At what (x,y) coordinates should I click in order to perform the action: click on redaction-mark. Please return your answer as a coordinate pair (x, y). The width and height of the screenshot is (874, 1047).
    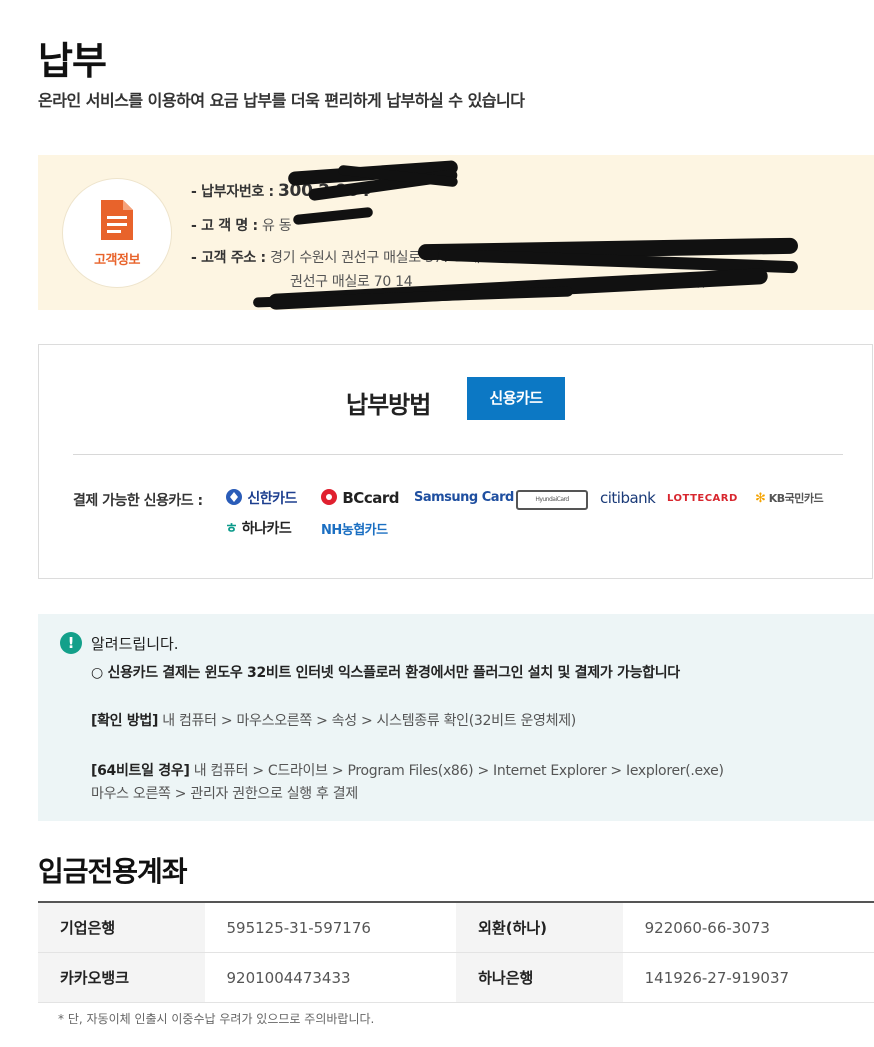
    Looking at the image, I should click on (333, 216).